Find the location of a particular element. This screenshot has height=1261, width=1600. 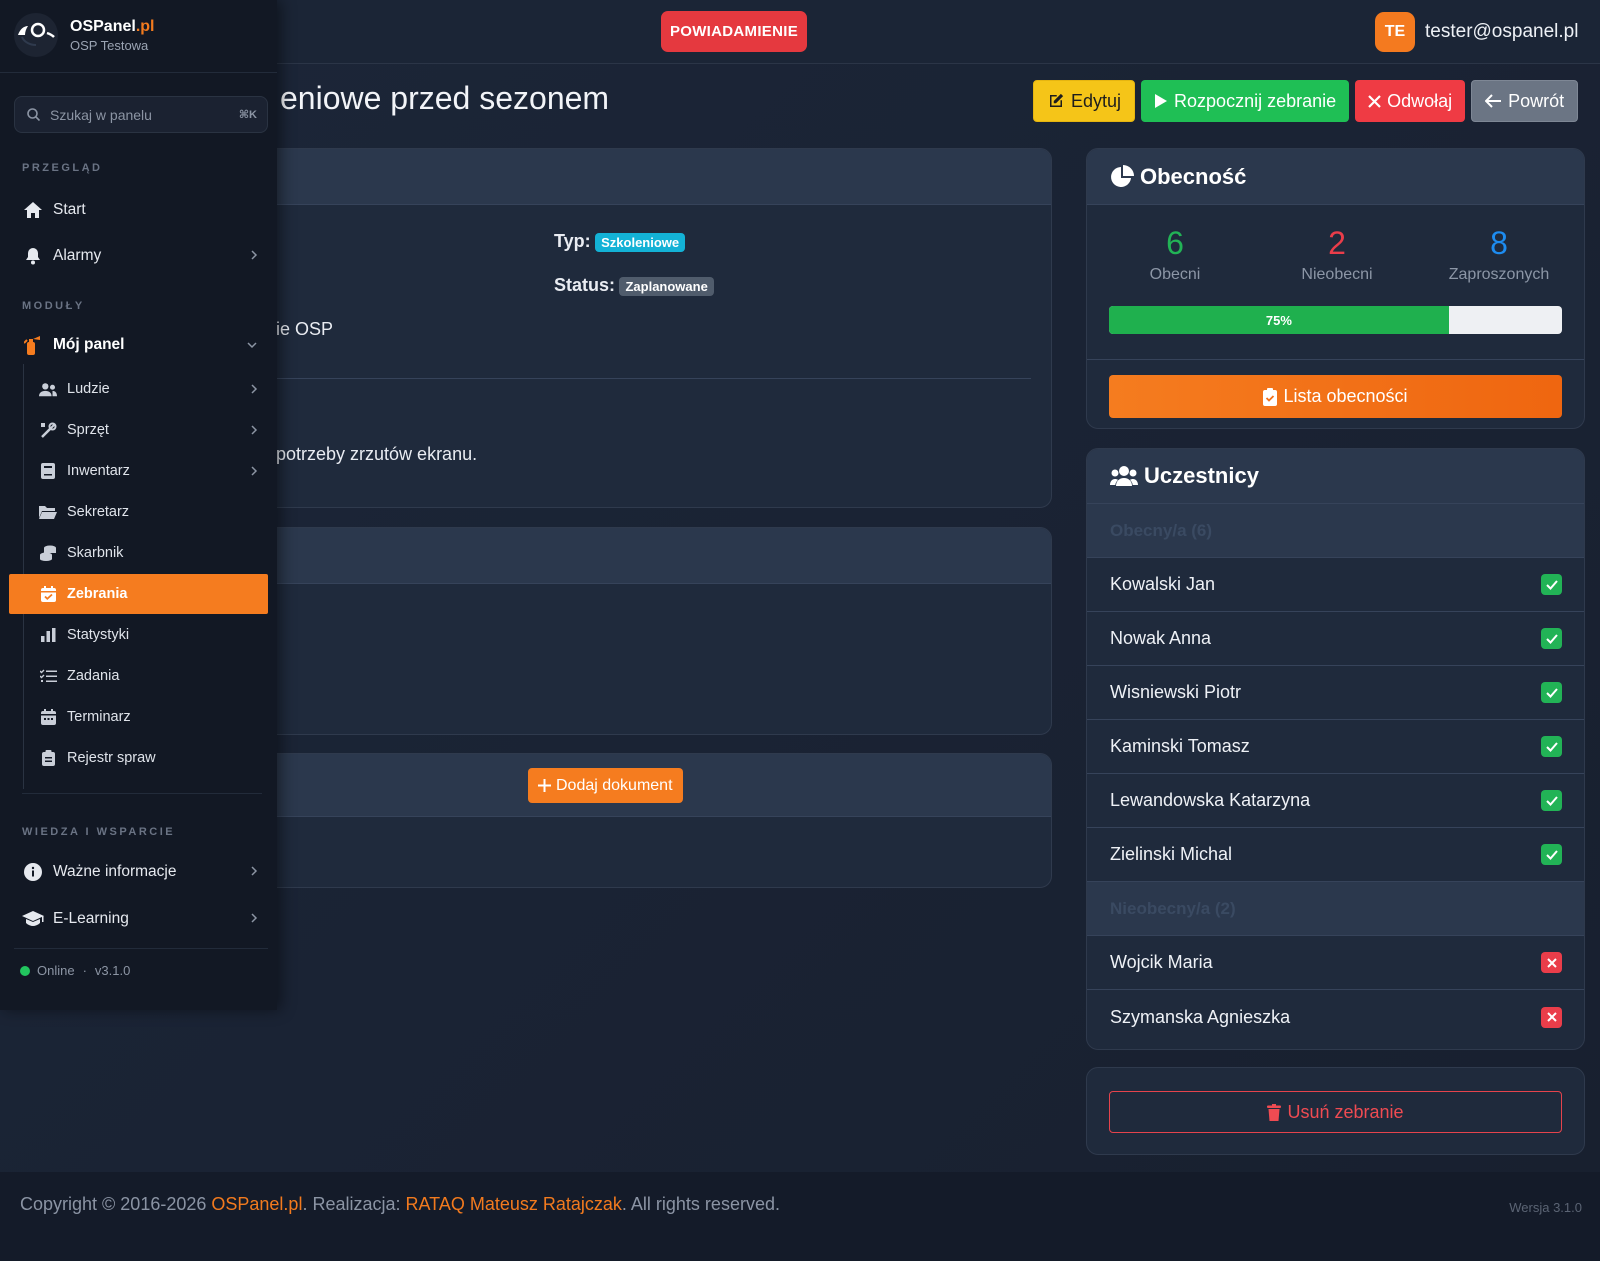

notification-button: POWIADAMIENIE is located at coordinates (734, 31).